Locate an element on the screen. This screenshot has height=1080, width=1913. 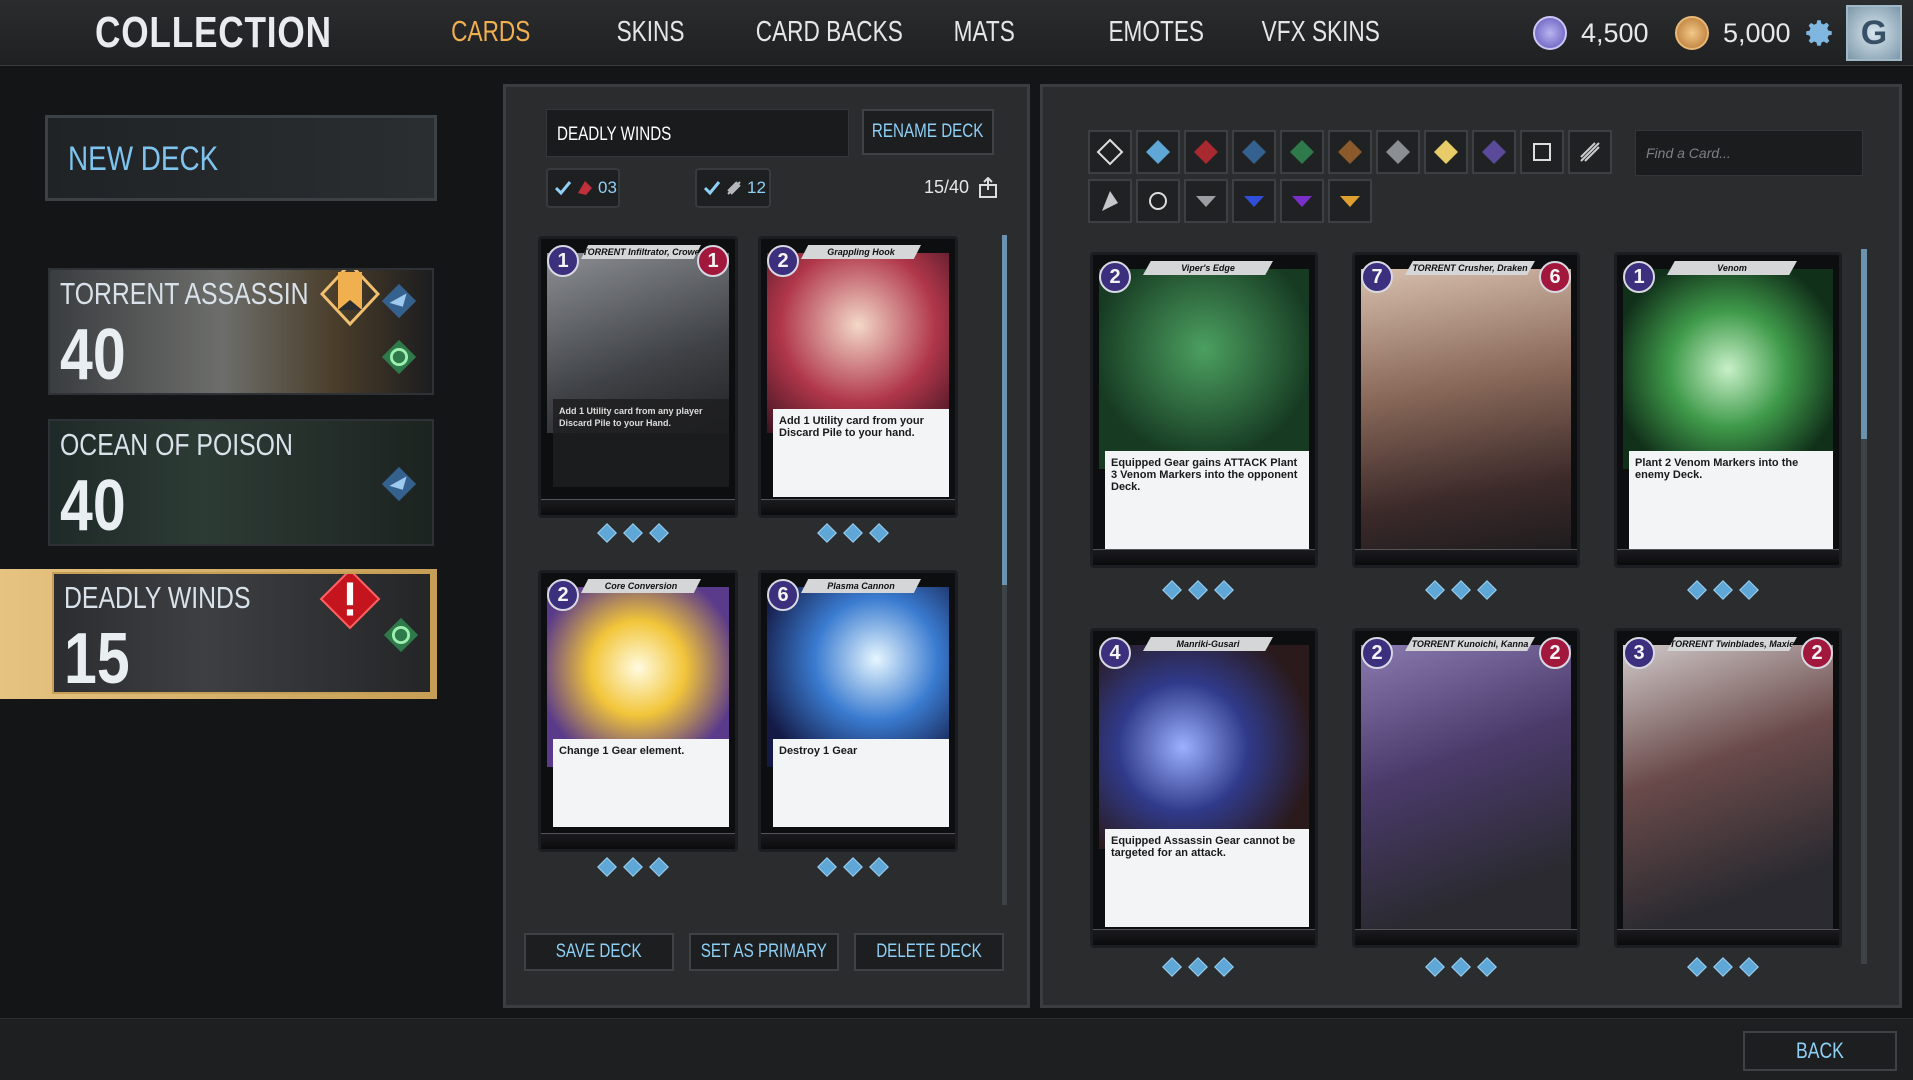
filter-neutral is located at coordinates (1542, 152).